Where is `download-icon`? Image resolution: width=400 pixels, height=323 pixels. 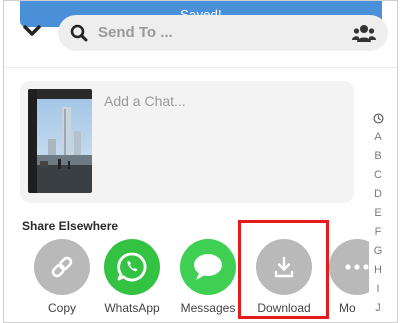
download-icon is located at coordinates (284, 267).